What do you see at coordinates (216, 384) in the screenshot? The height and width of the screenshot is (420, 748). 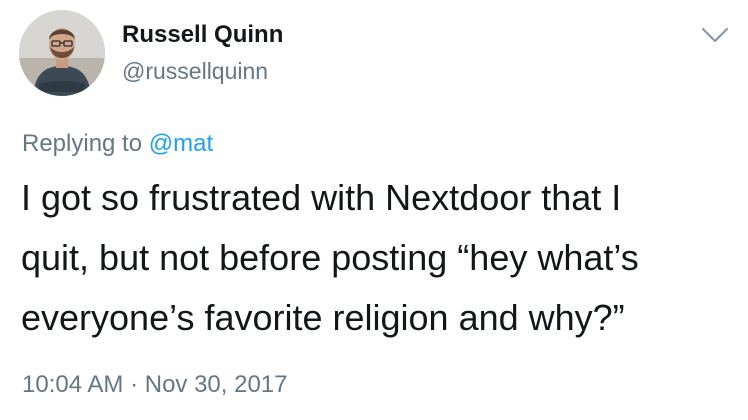 I see `timestamp-date: Nov 30, 2017` at bounding box center [216, 384].